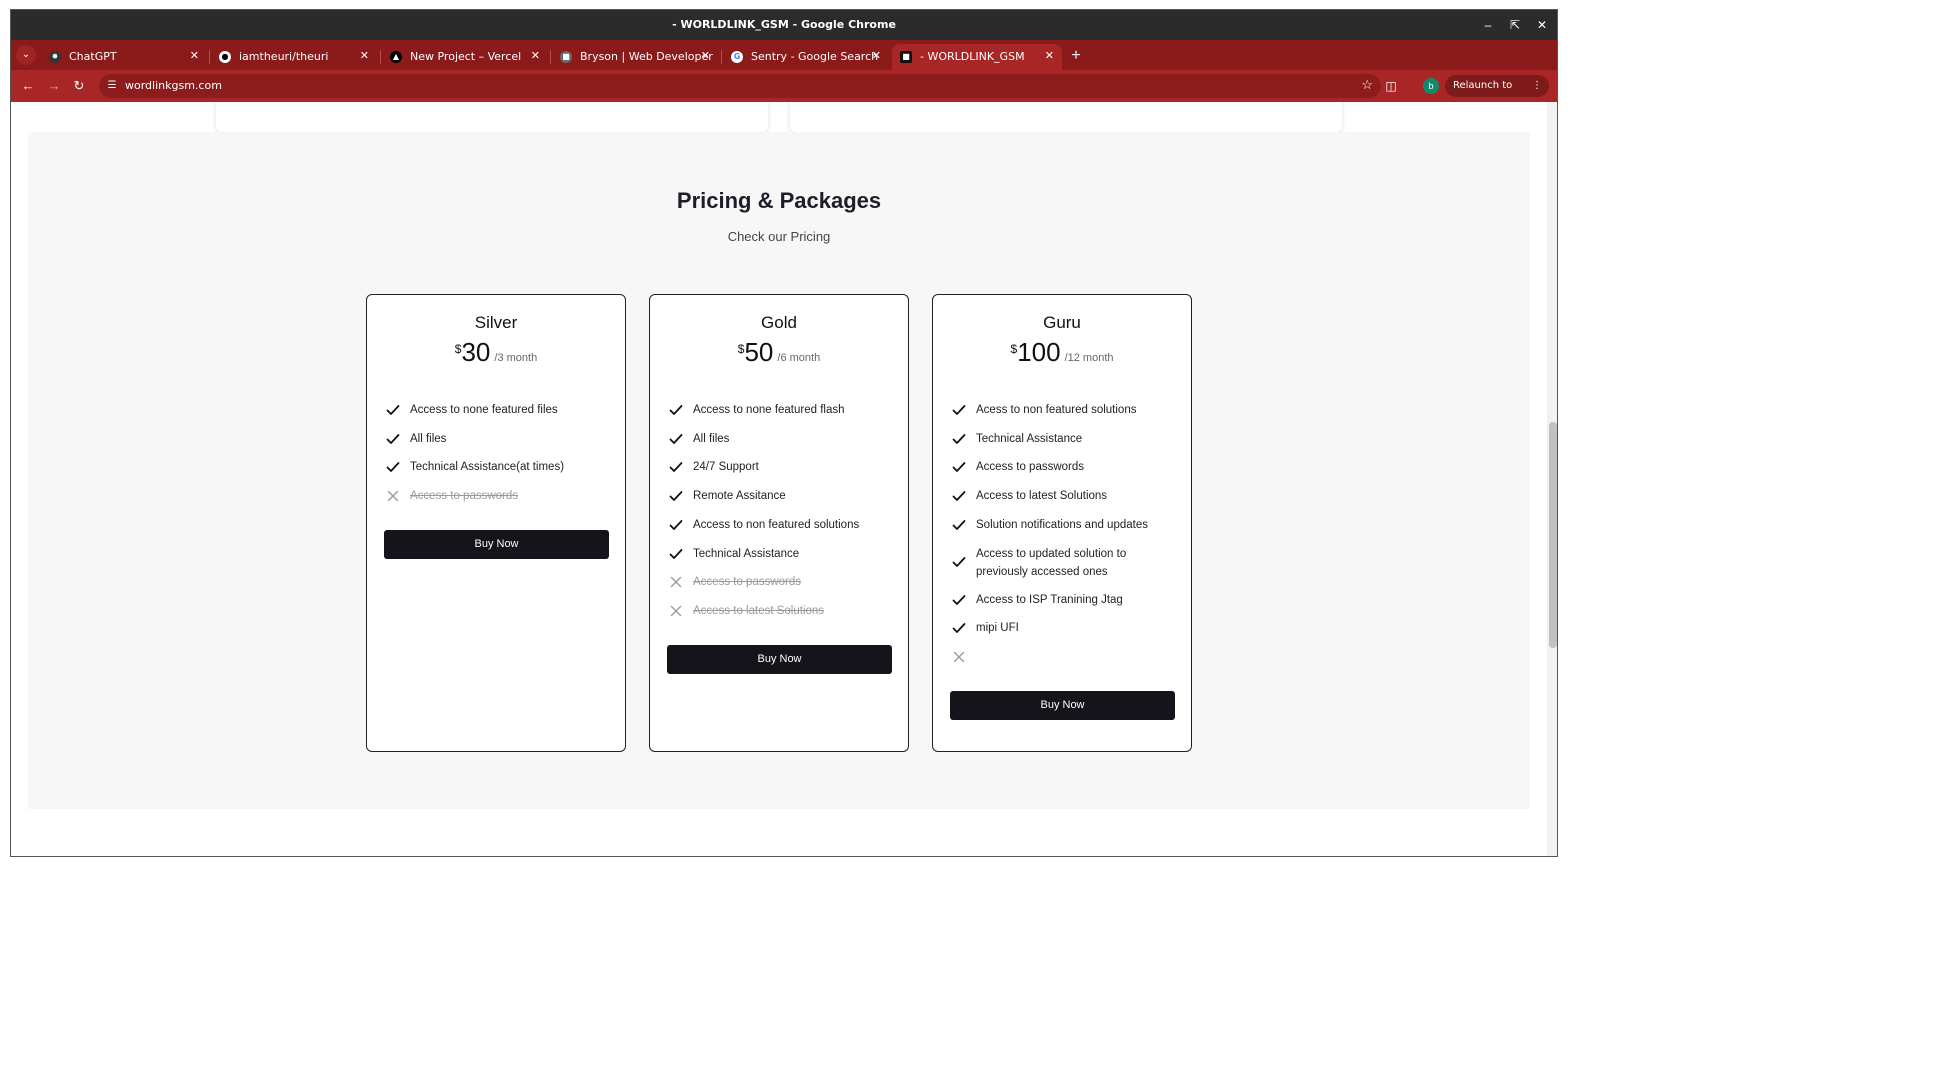  Describe the element at coordinates (1367, 85) in the screenshot. I see `bookmark-star-icon: ☆` at that location.